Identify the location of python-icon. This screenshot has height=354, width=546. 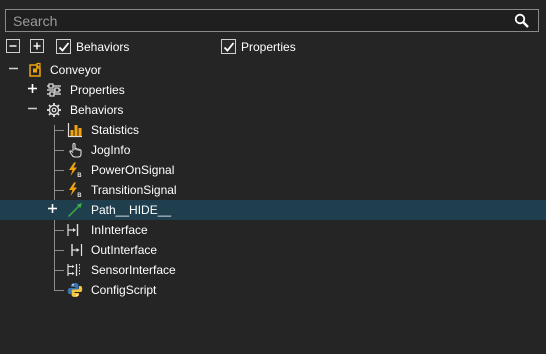
(75, 290).